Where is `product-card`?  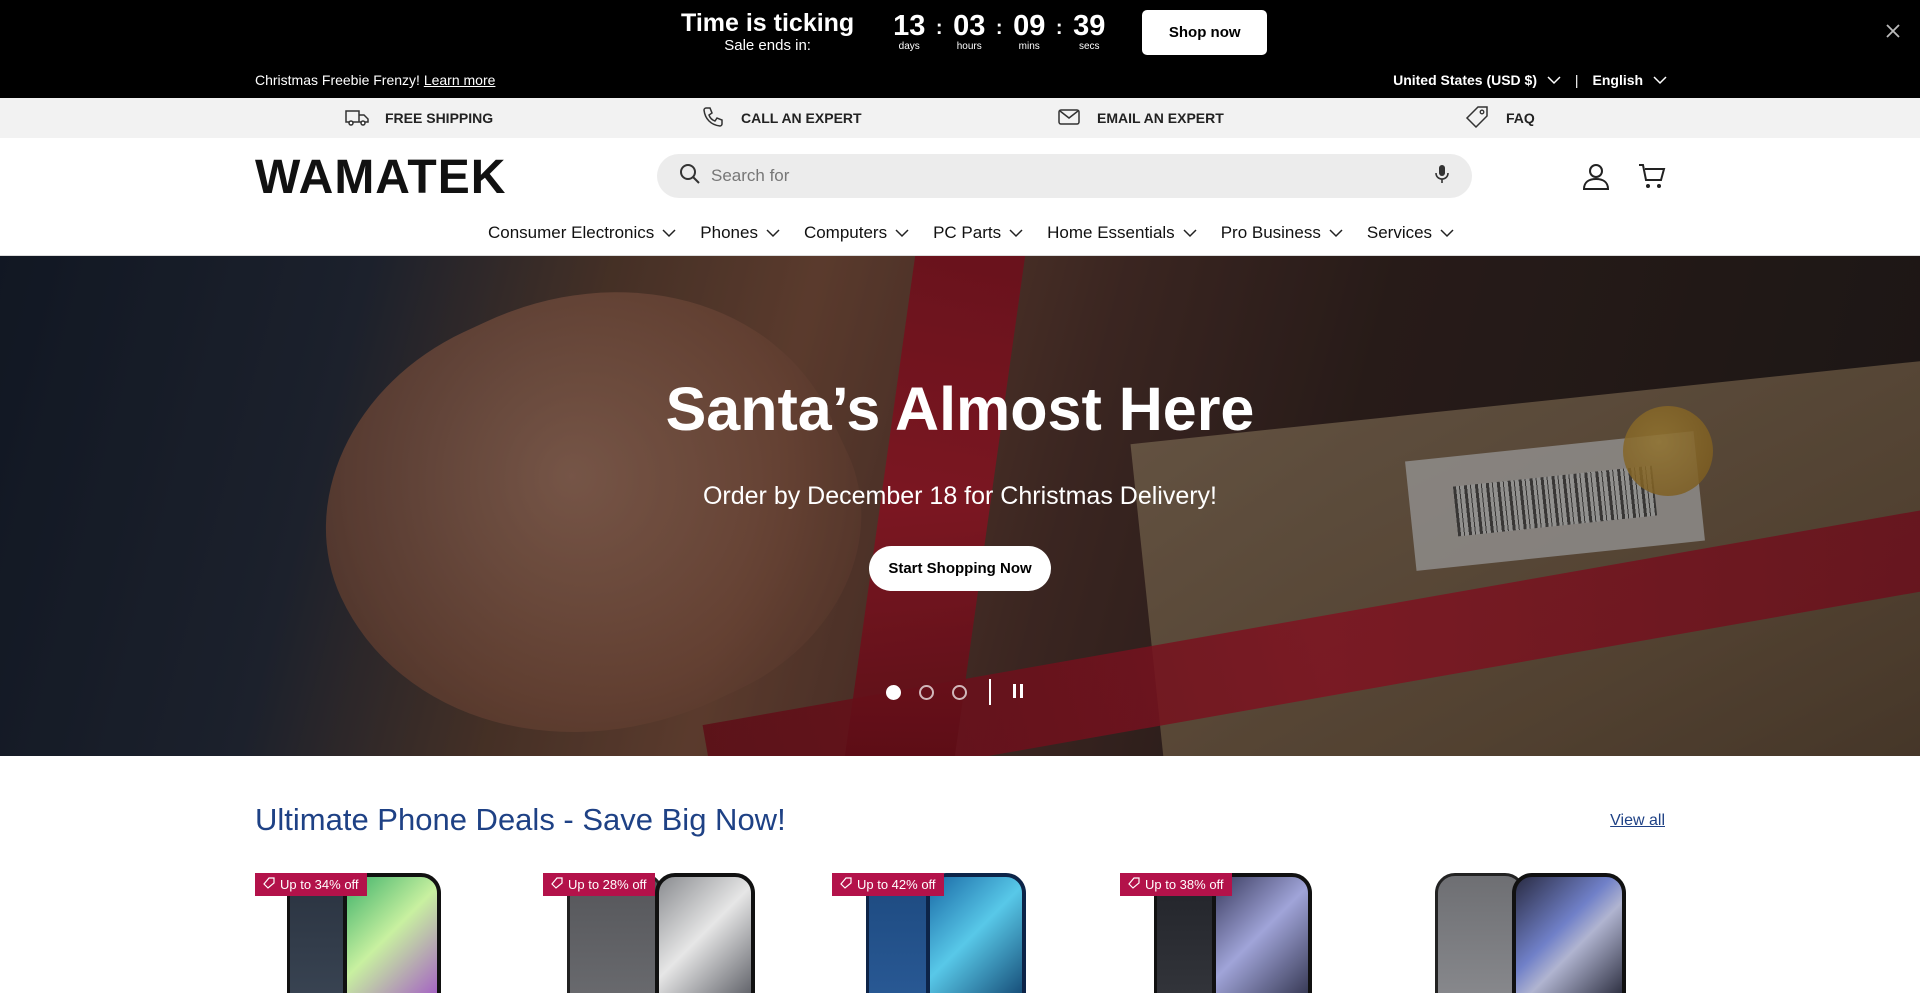 product-card is located at coordinates (1547, 933).